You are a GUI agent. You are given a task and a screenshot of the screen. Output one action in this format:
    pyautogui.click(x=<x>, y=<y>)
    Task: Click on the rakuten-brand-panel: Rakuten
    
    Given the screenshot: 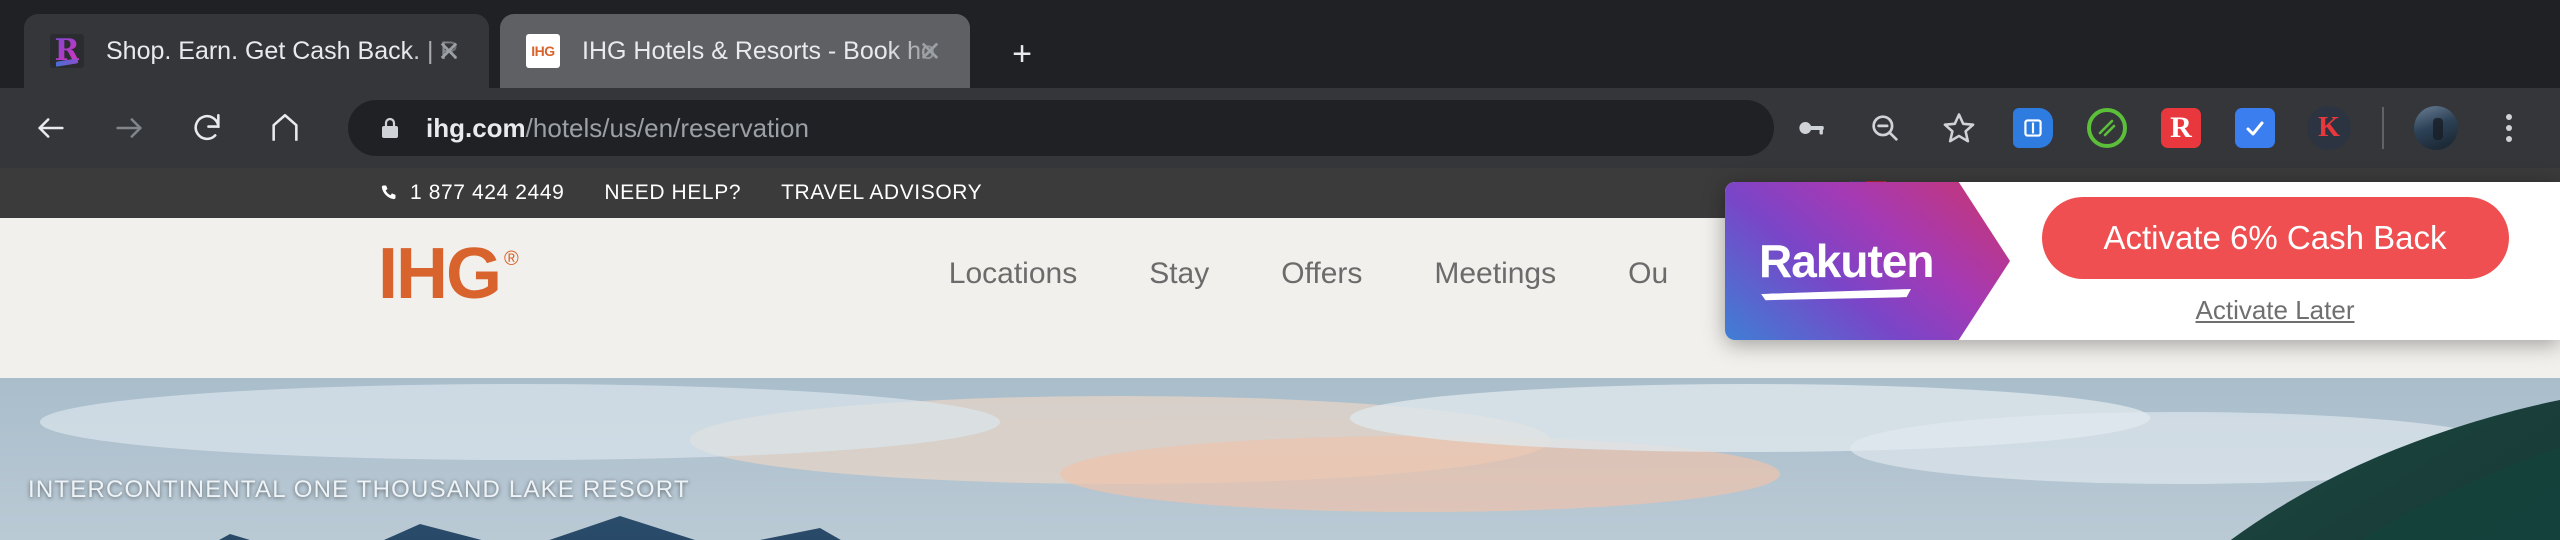 What is the action you would take?
    pyautogui.click(x=1867, y=261)
    